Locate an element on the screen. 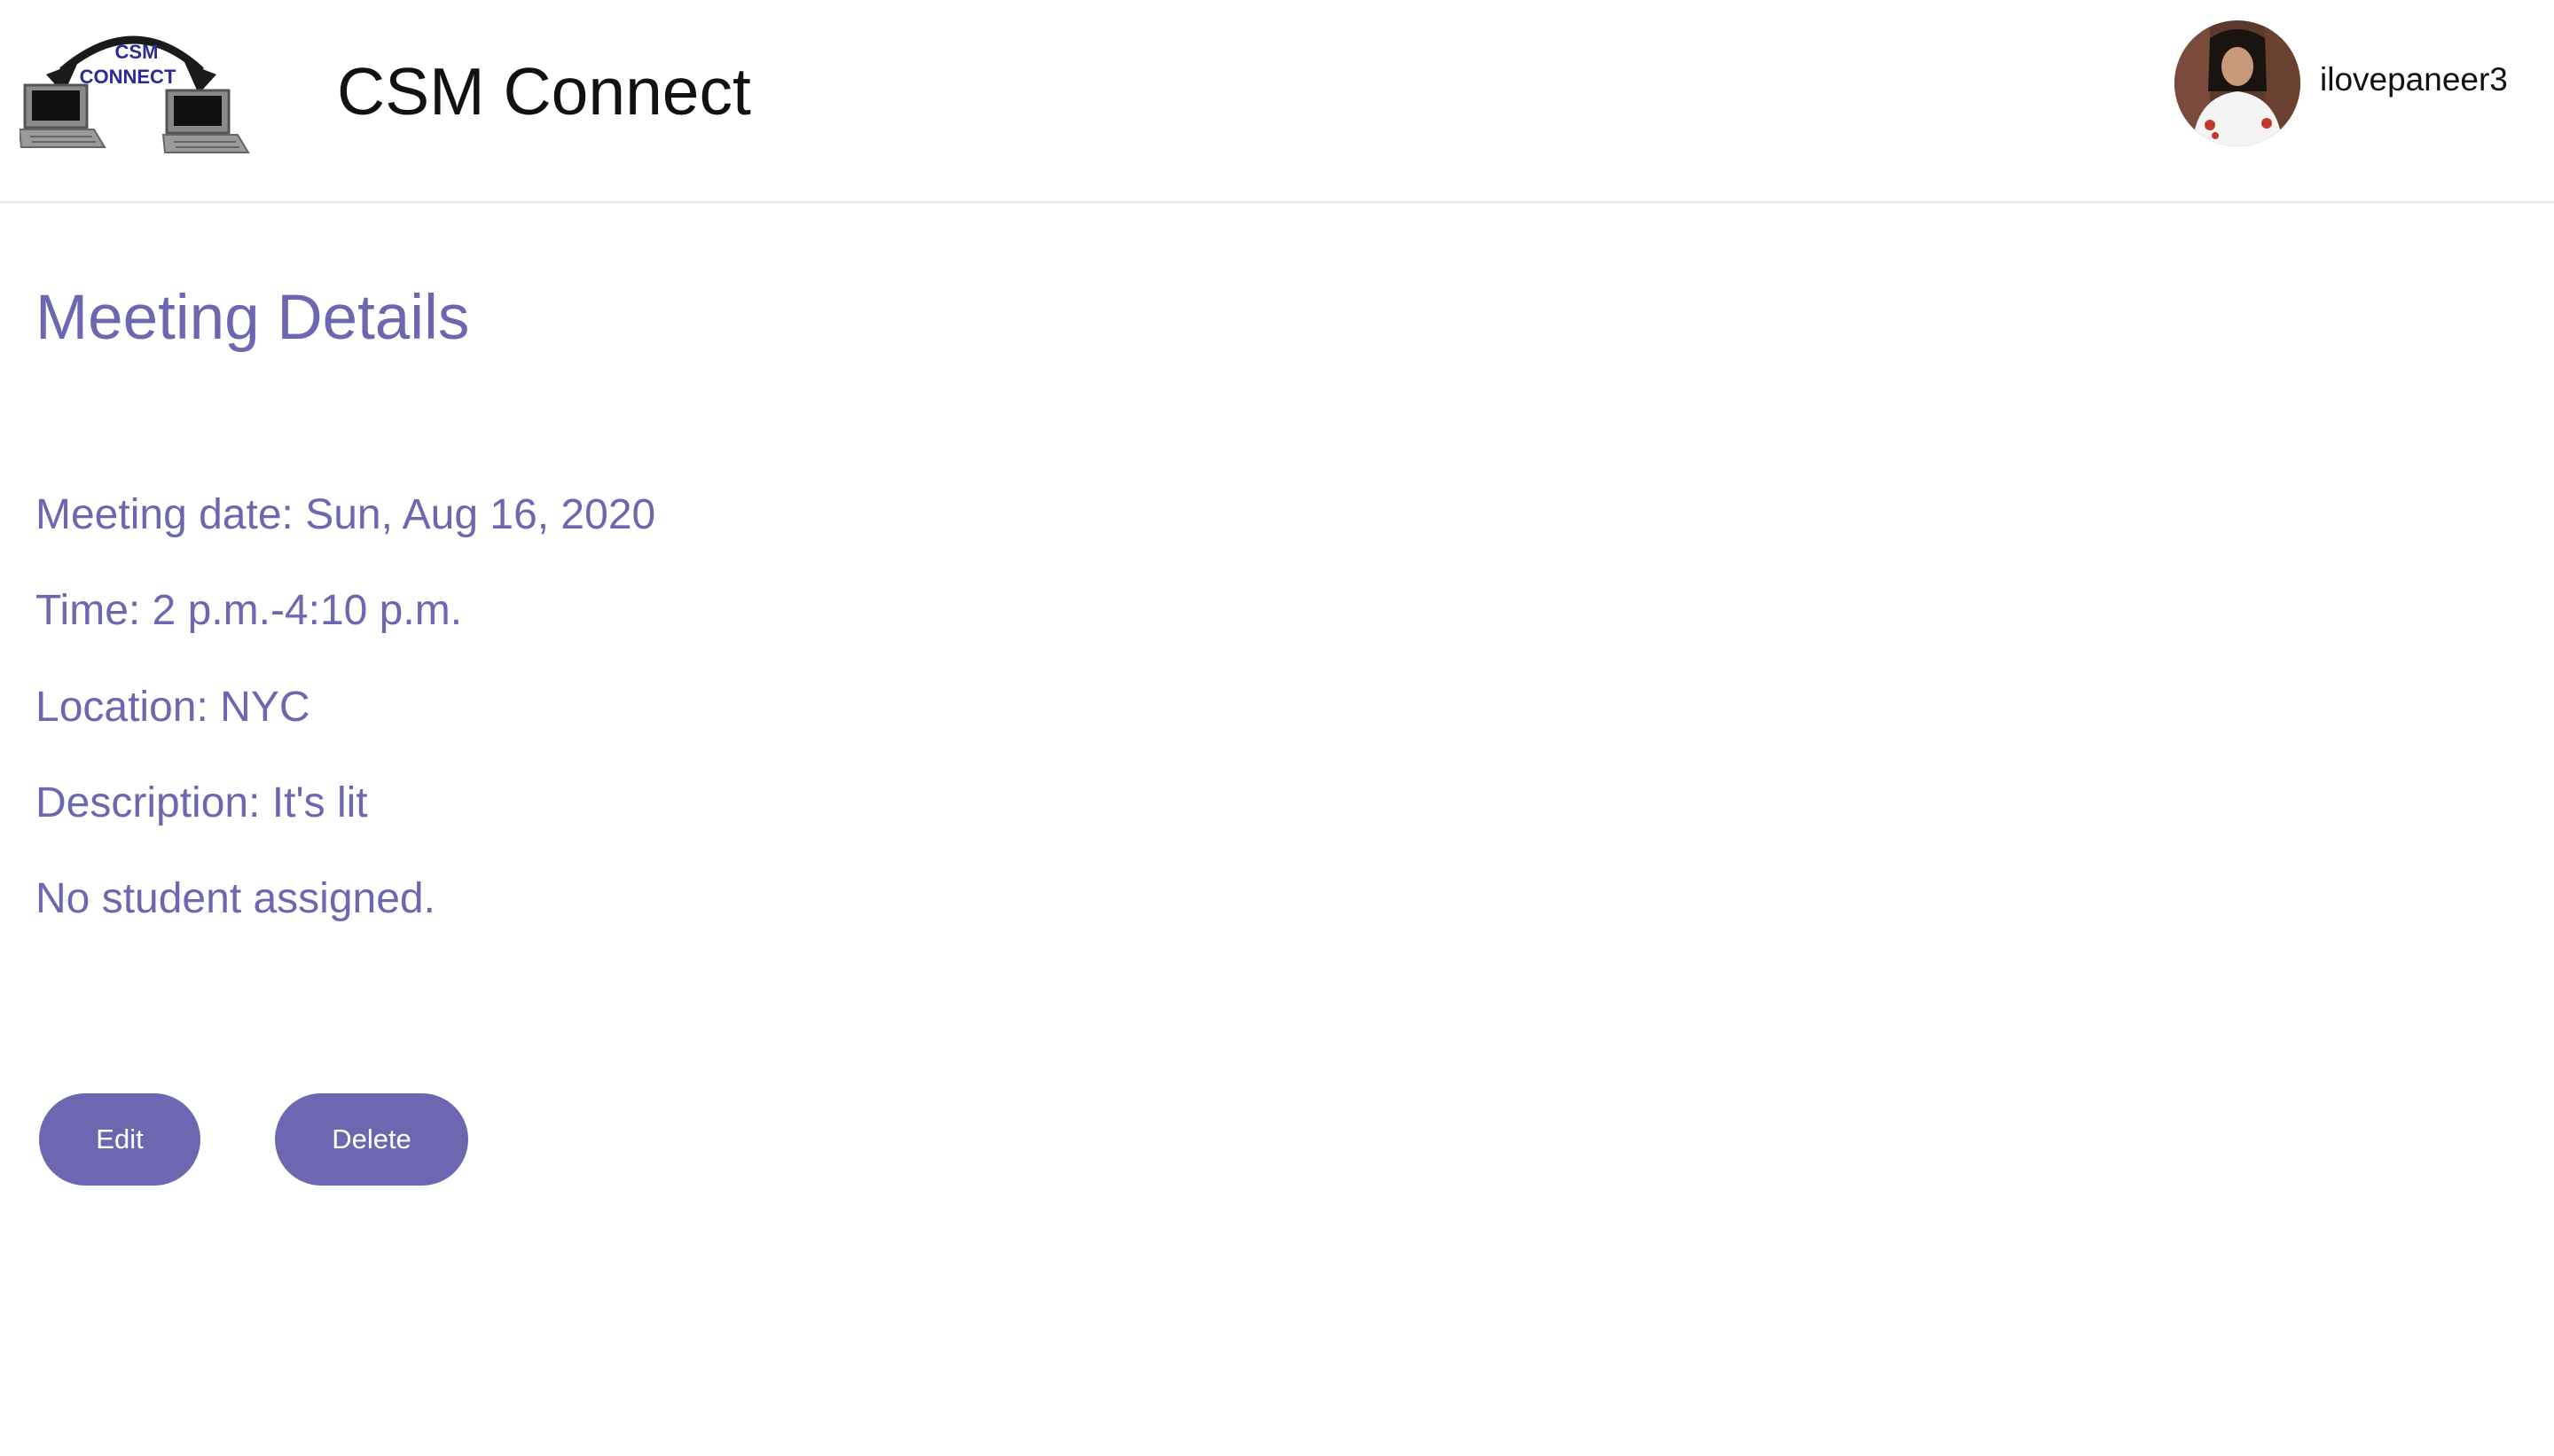 This screenshot has height=1456, width=2554. logo-text-line1: CSM is located at coordinates (137, 52).